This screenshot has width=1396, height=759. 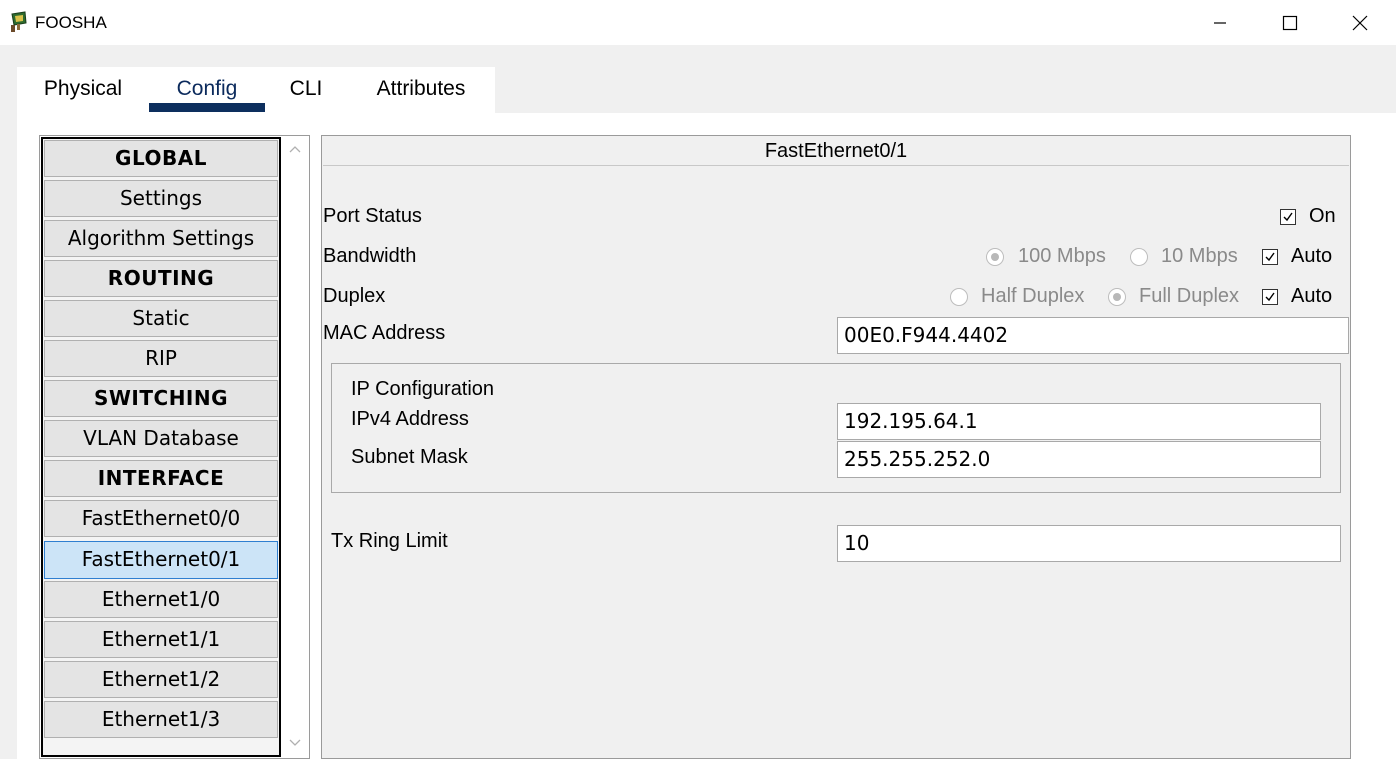 What do you see at coordinates (423, 389) in the screenshot?
I see `ip-configuration-title: IP Configuration` at bounding box center [423, 389].